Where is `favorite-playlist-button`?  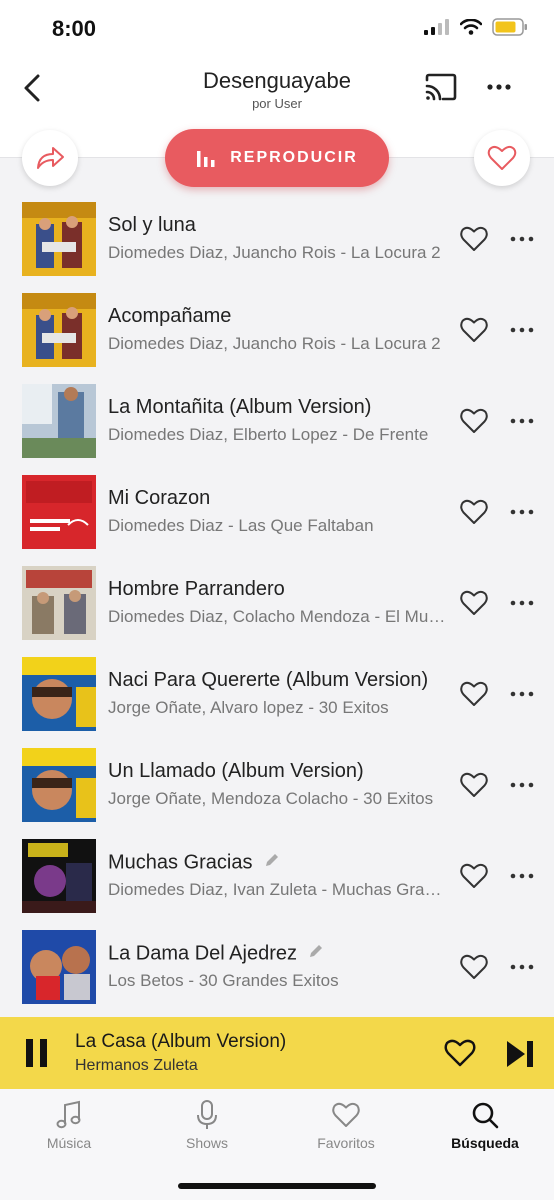 favorite-playlist-button is located at coordinates (502, 158).